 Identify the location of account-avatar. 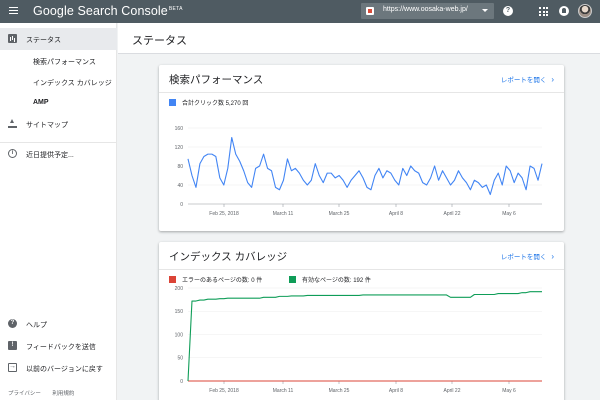
(585, 11).